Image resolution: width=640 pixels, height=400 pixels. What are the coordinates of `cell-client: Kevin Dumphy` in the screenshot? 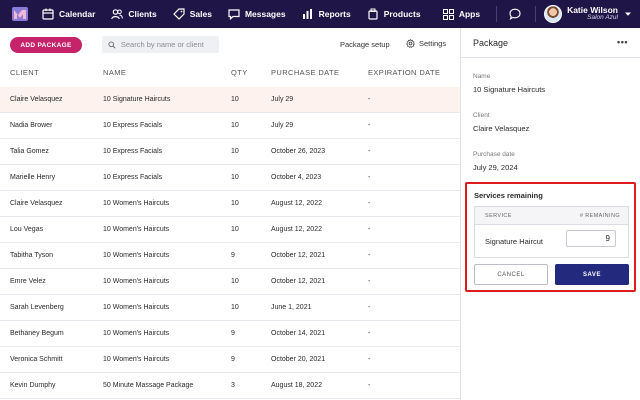 It's located at (33, 385).